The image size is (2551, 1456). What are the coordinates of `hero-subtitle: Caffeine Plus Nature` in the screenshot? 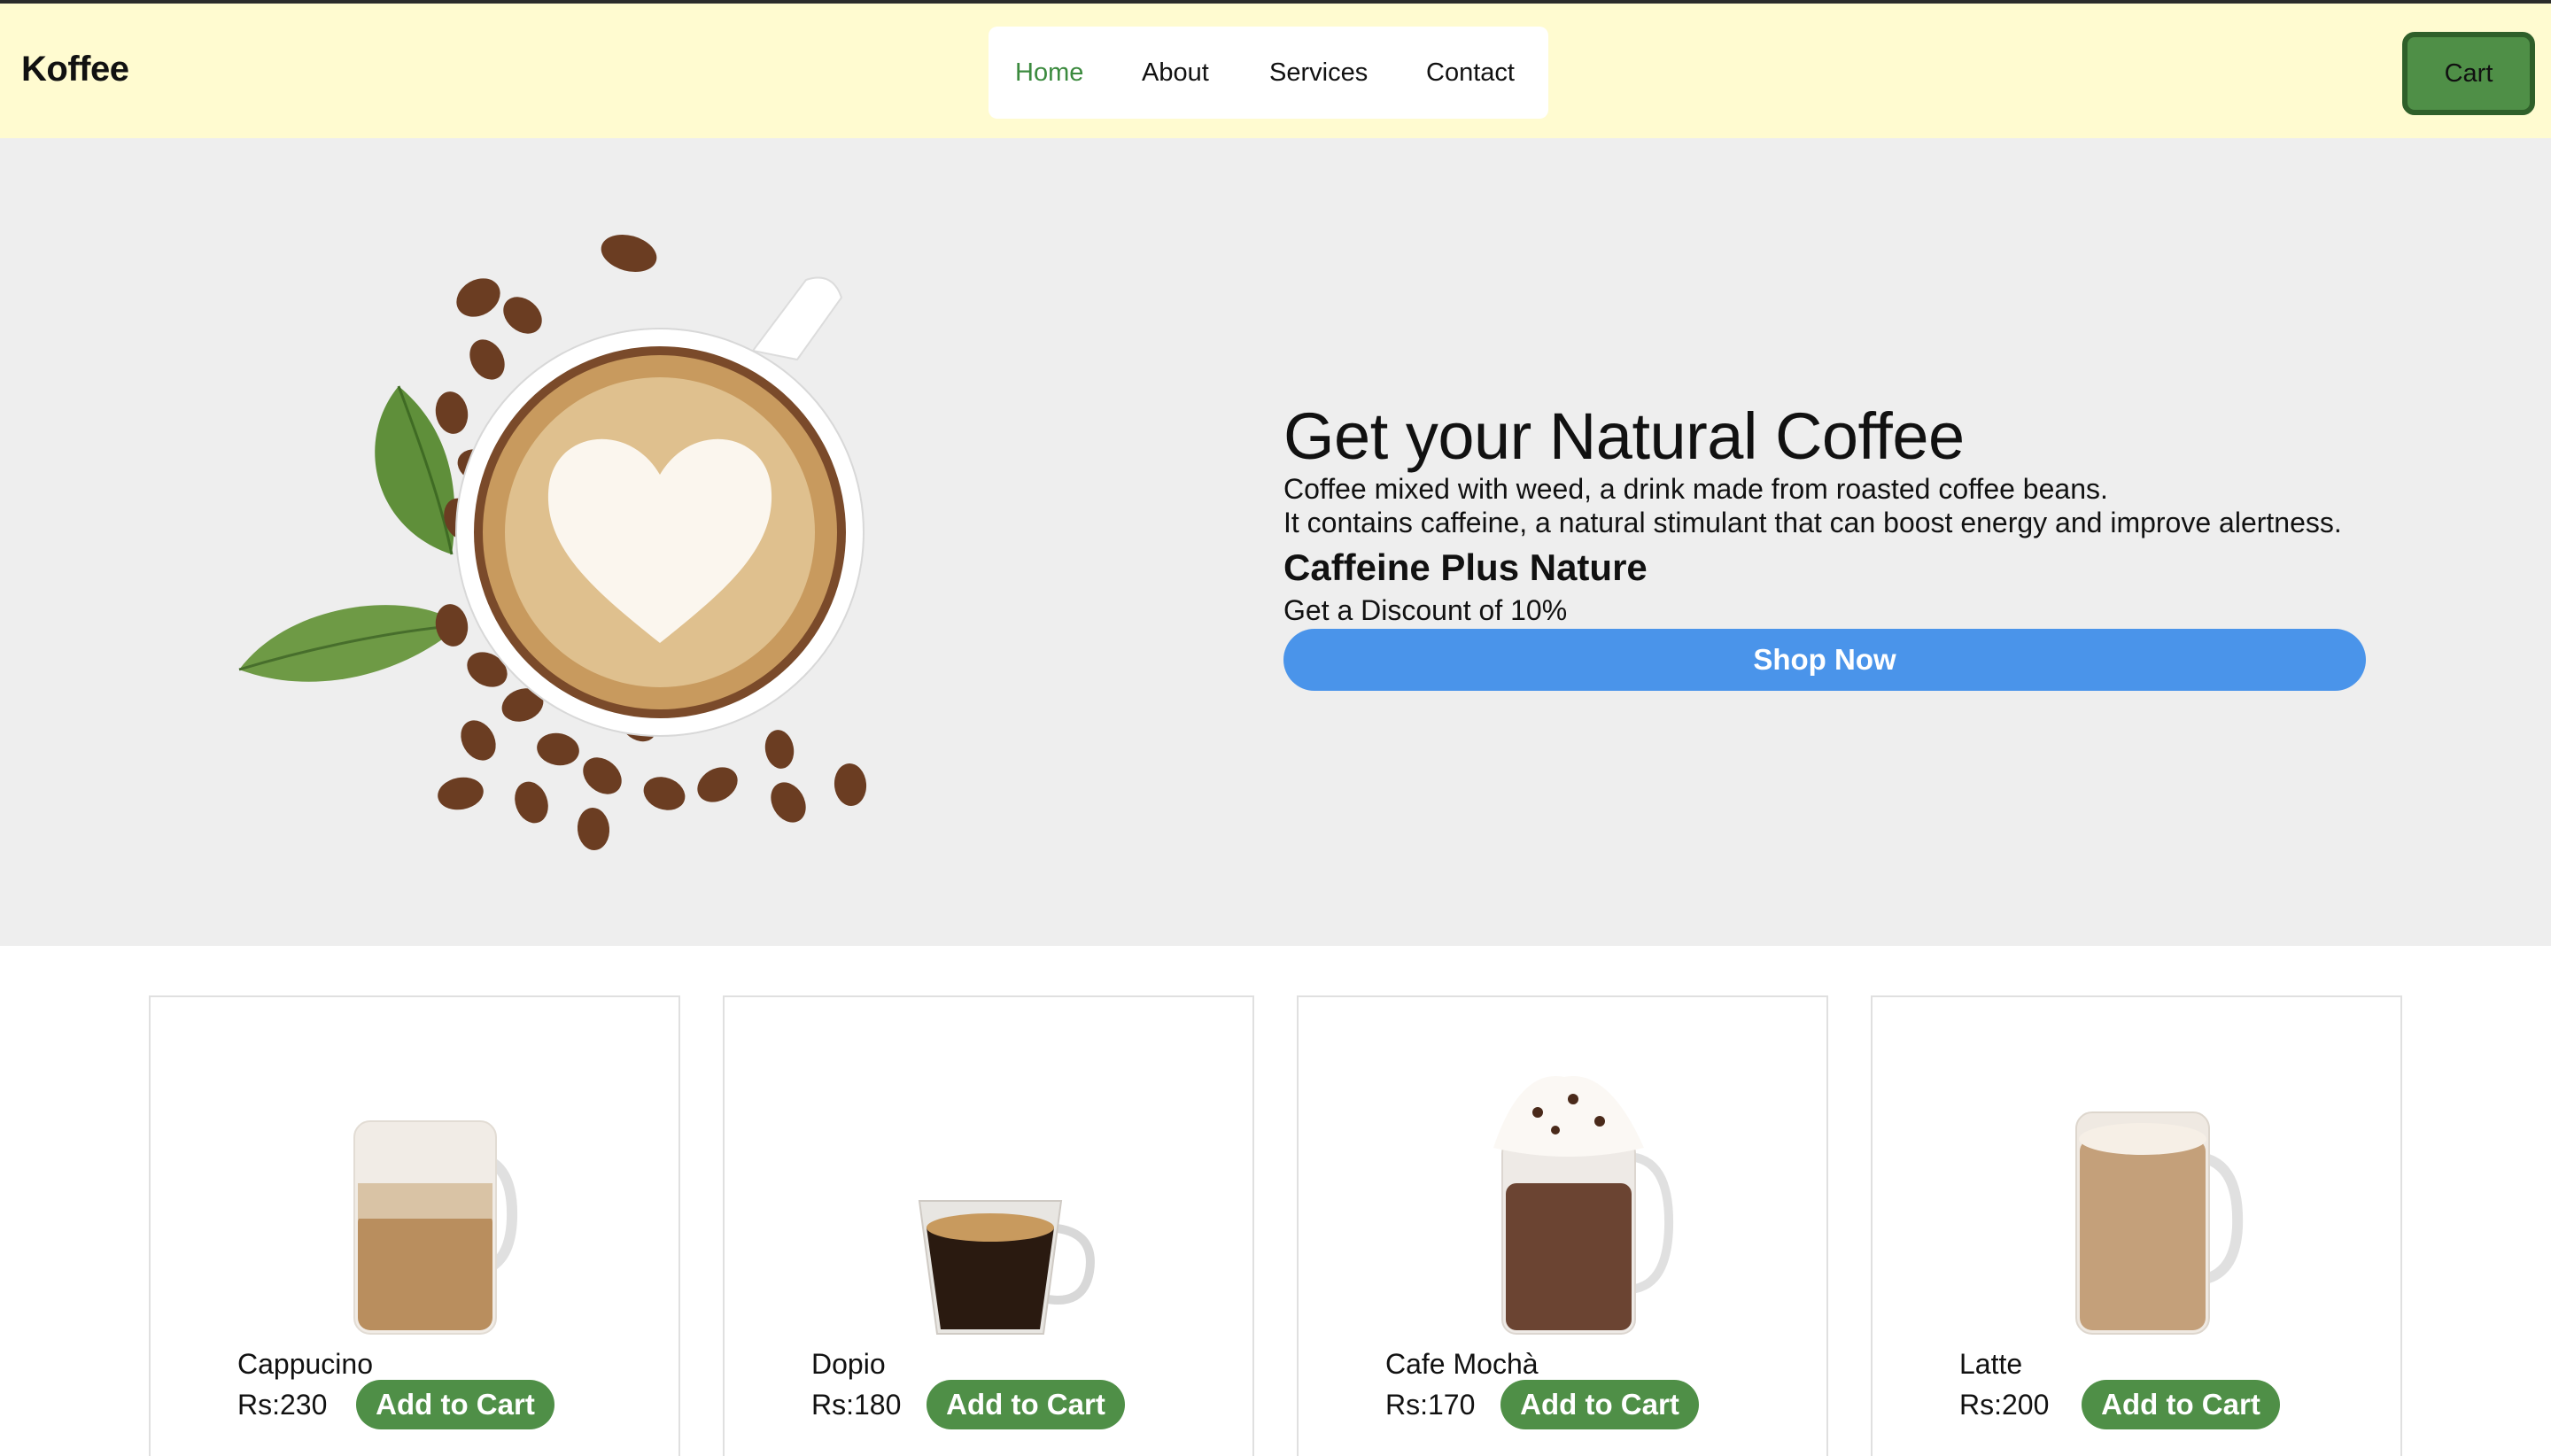 It's located at (1465, 567).